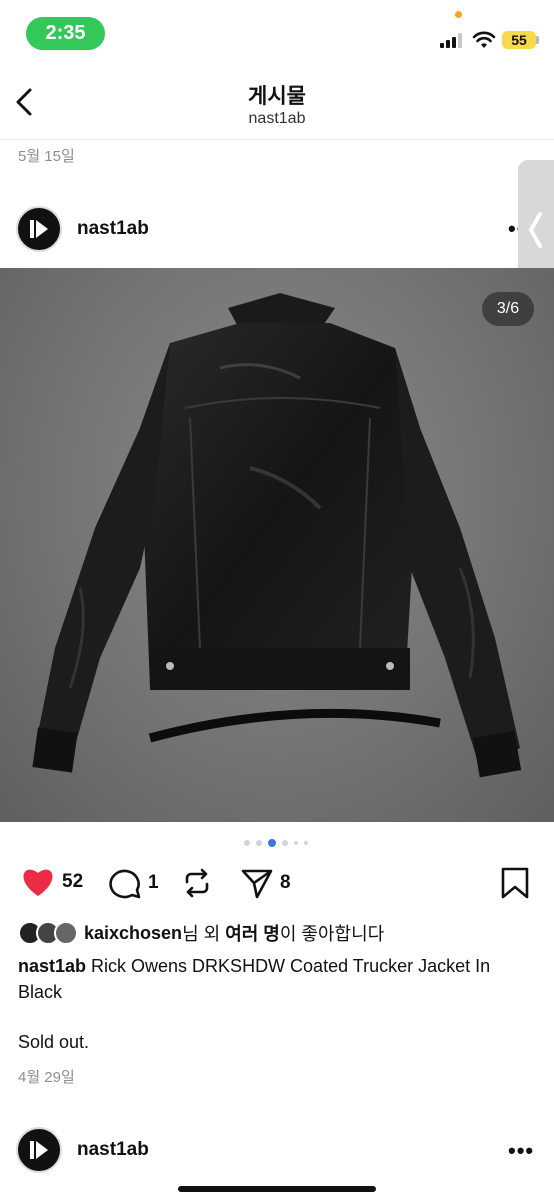 The height and width of the screenshot is (1200, 554). I want to click on post-date: 4월 29일, so click(46, 1077).